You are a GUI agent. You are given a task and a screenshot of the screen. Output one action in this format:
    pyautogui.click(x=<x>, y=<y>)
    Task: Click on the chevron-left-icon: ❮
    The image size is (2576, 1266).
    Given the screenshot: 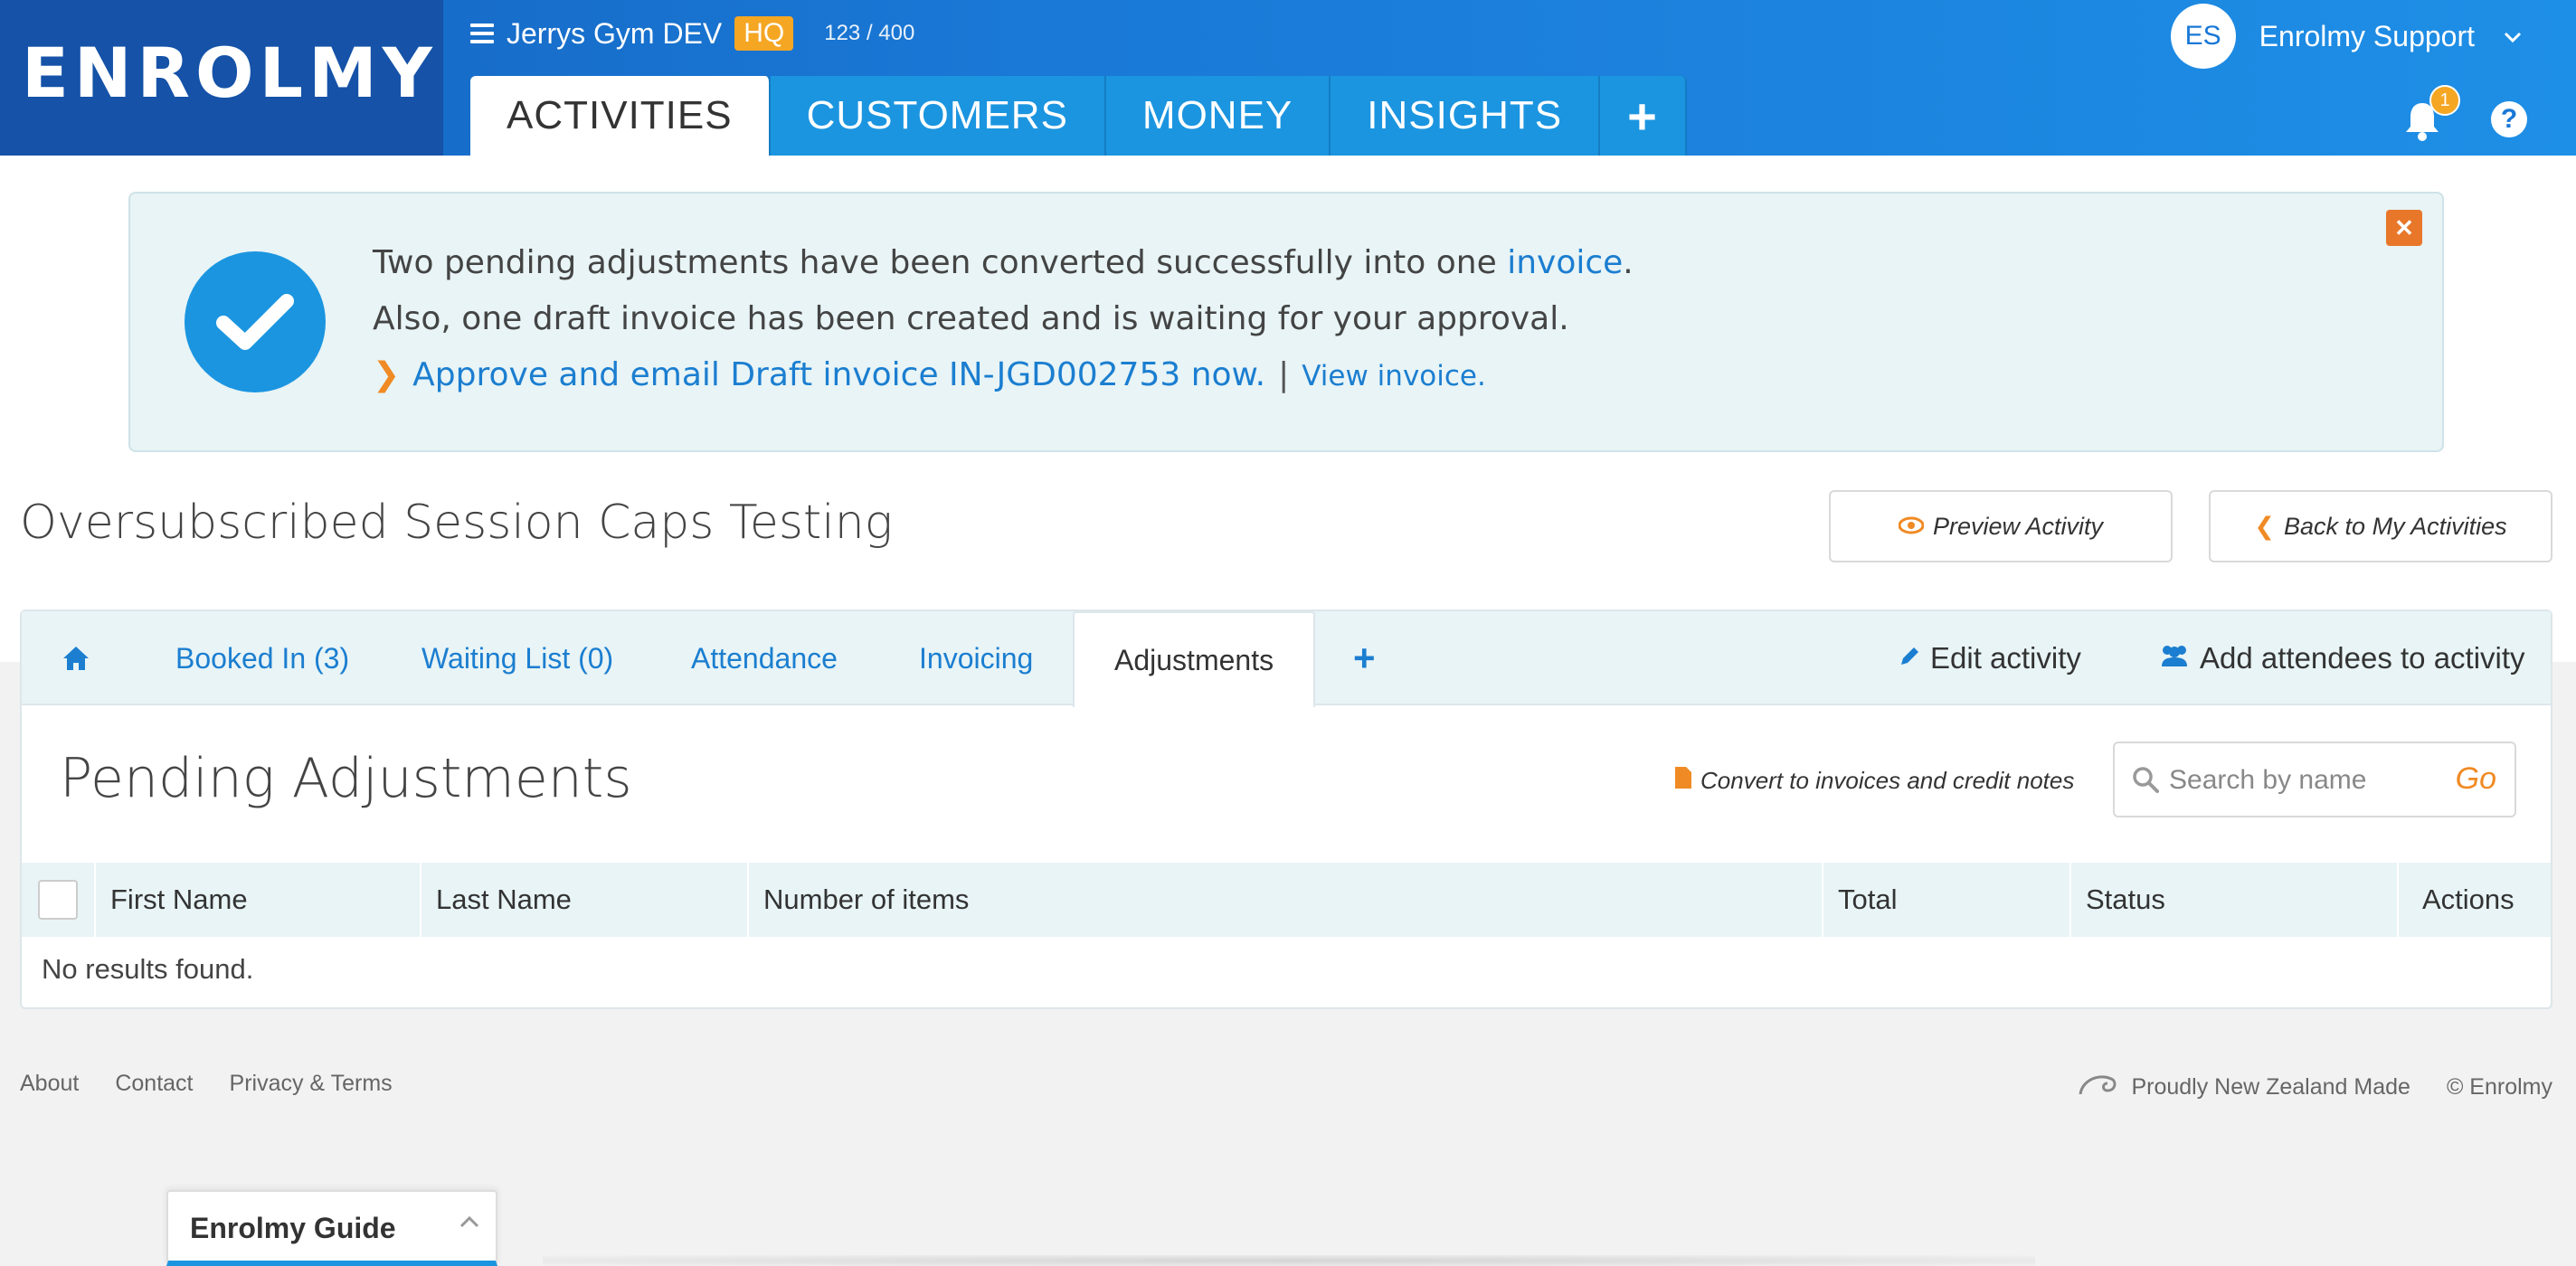 What is the action you would take?
    pyautogui.click(x=2265, y=526)
    